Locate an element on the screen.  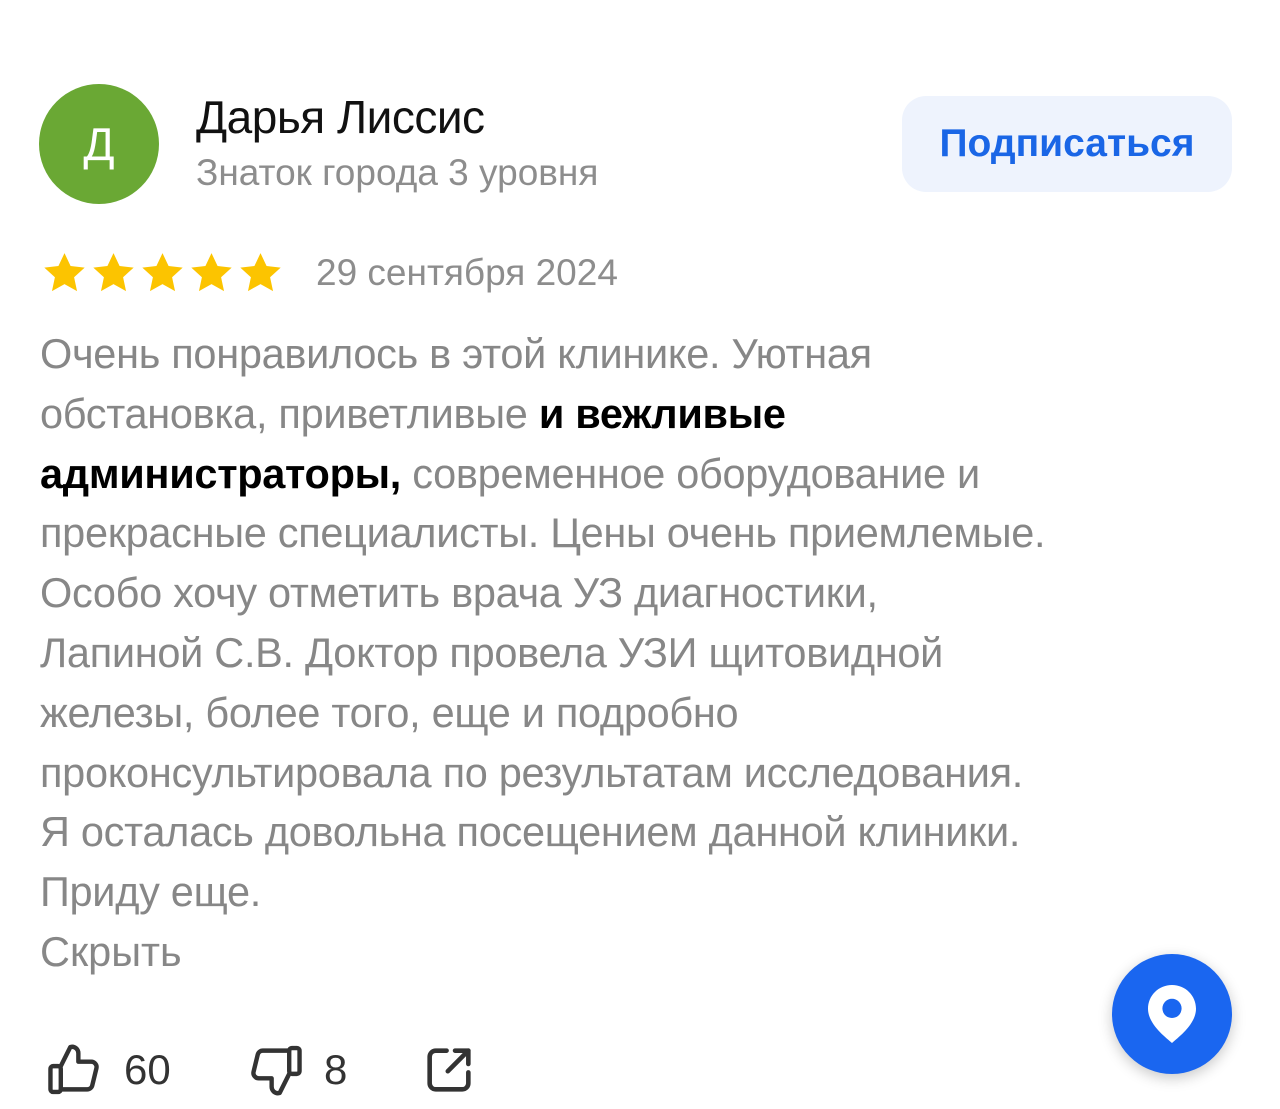
review-line: обстановка, приветливые и вежливые is located at coordinates (413, 413).